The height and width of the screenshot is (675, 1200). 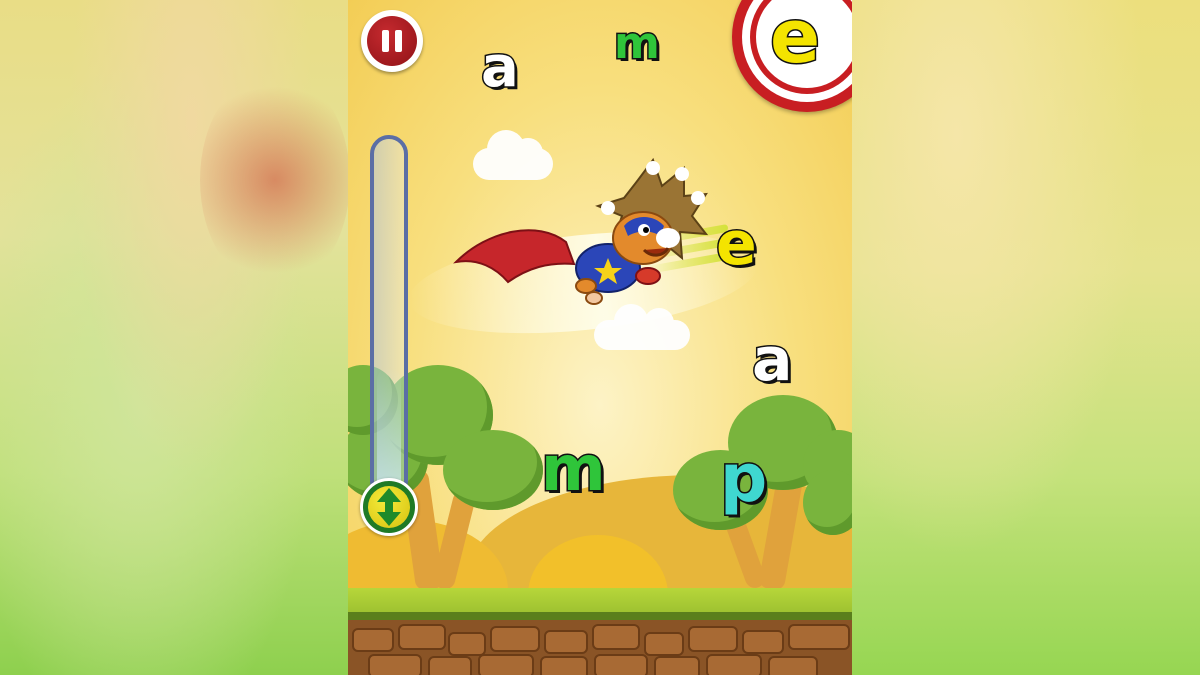 What do you see at coordinates (743, 478) in the screenshot?
I see `floating-letter-p: p` at bounding box center [743, 478].